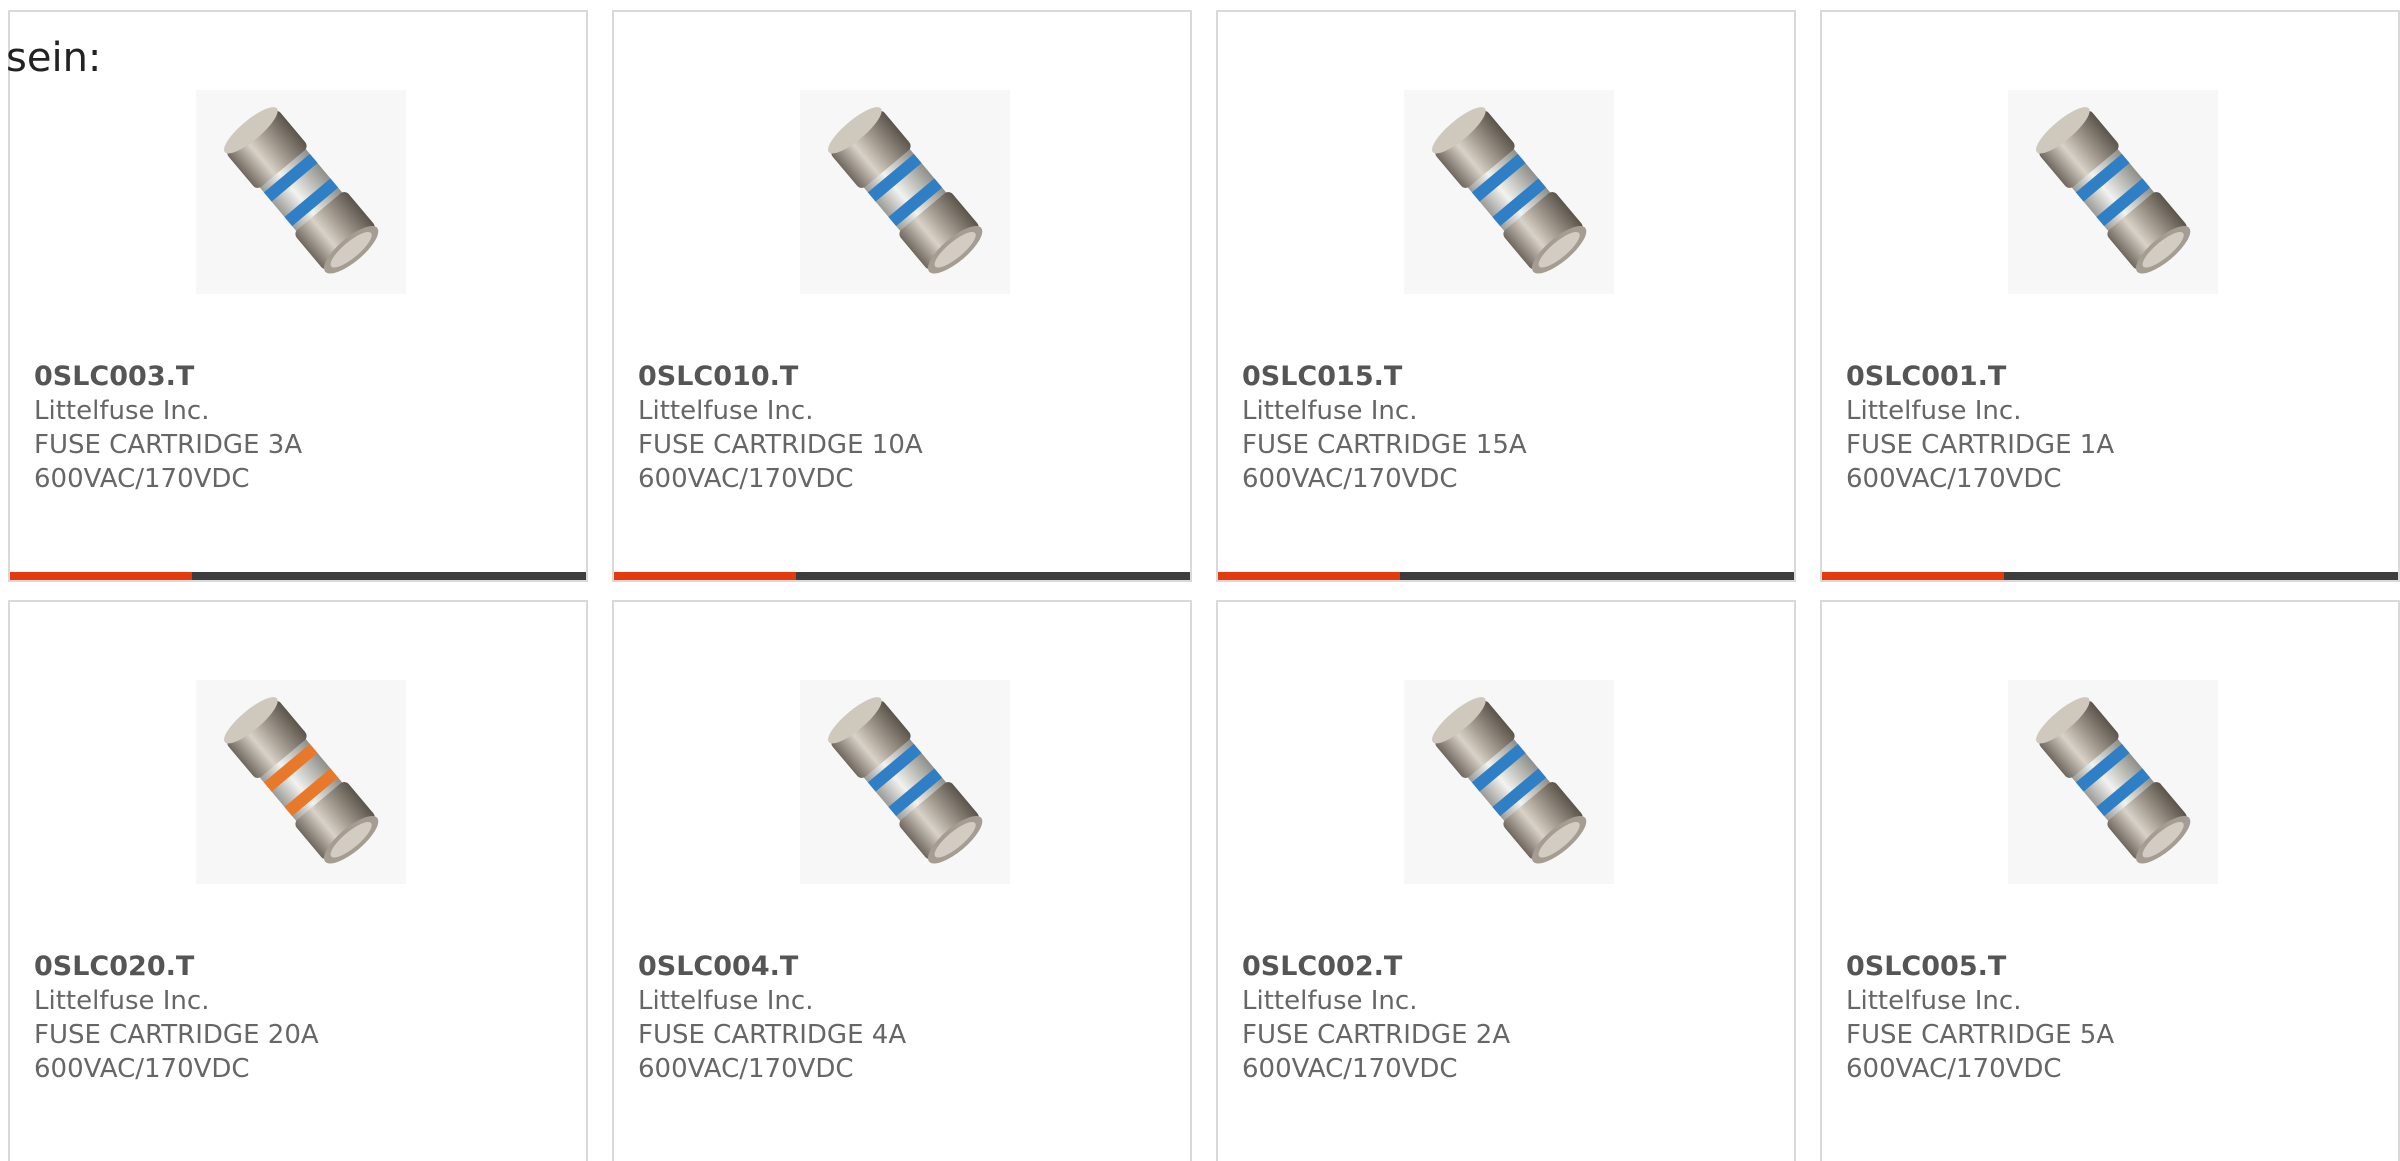  What do you see at coordinates (1384, 445) in the screenshot?
I see `description-line-1: FUSE CARTRIDGE 15A` at bounding box center [1384, 445].